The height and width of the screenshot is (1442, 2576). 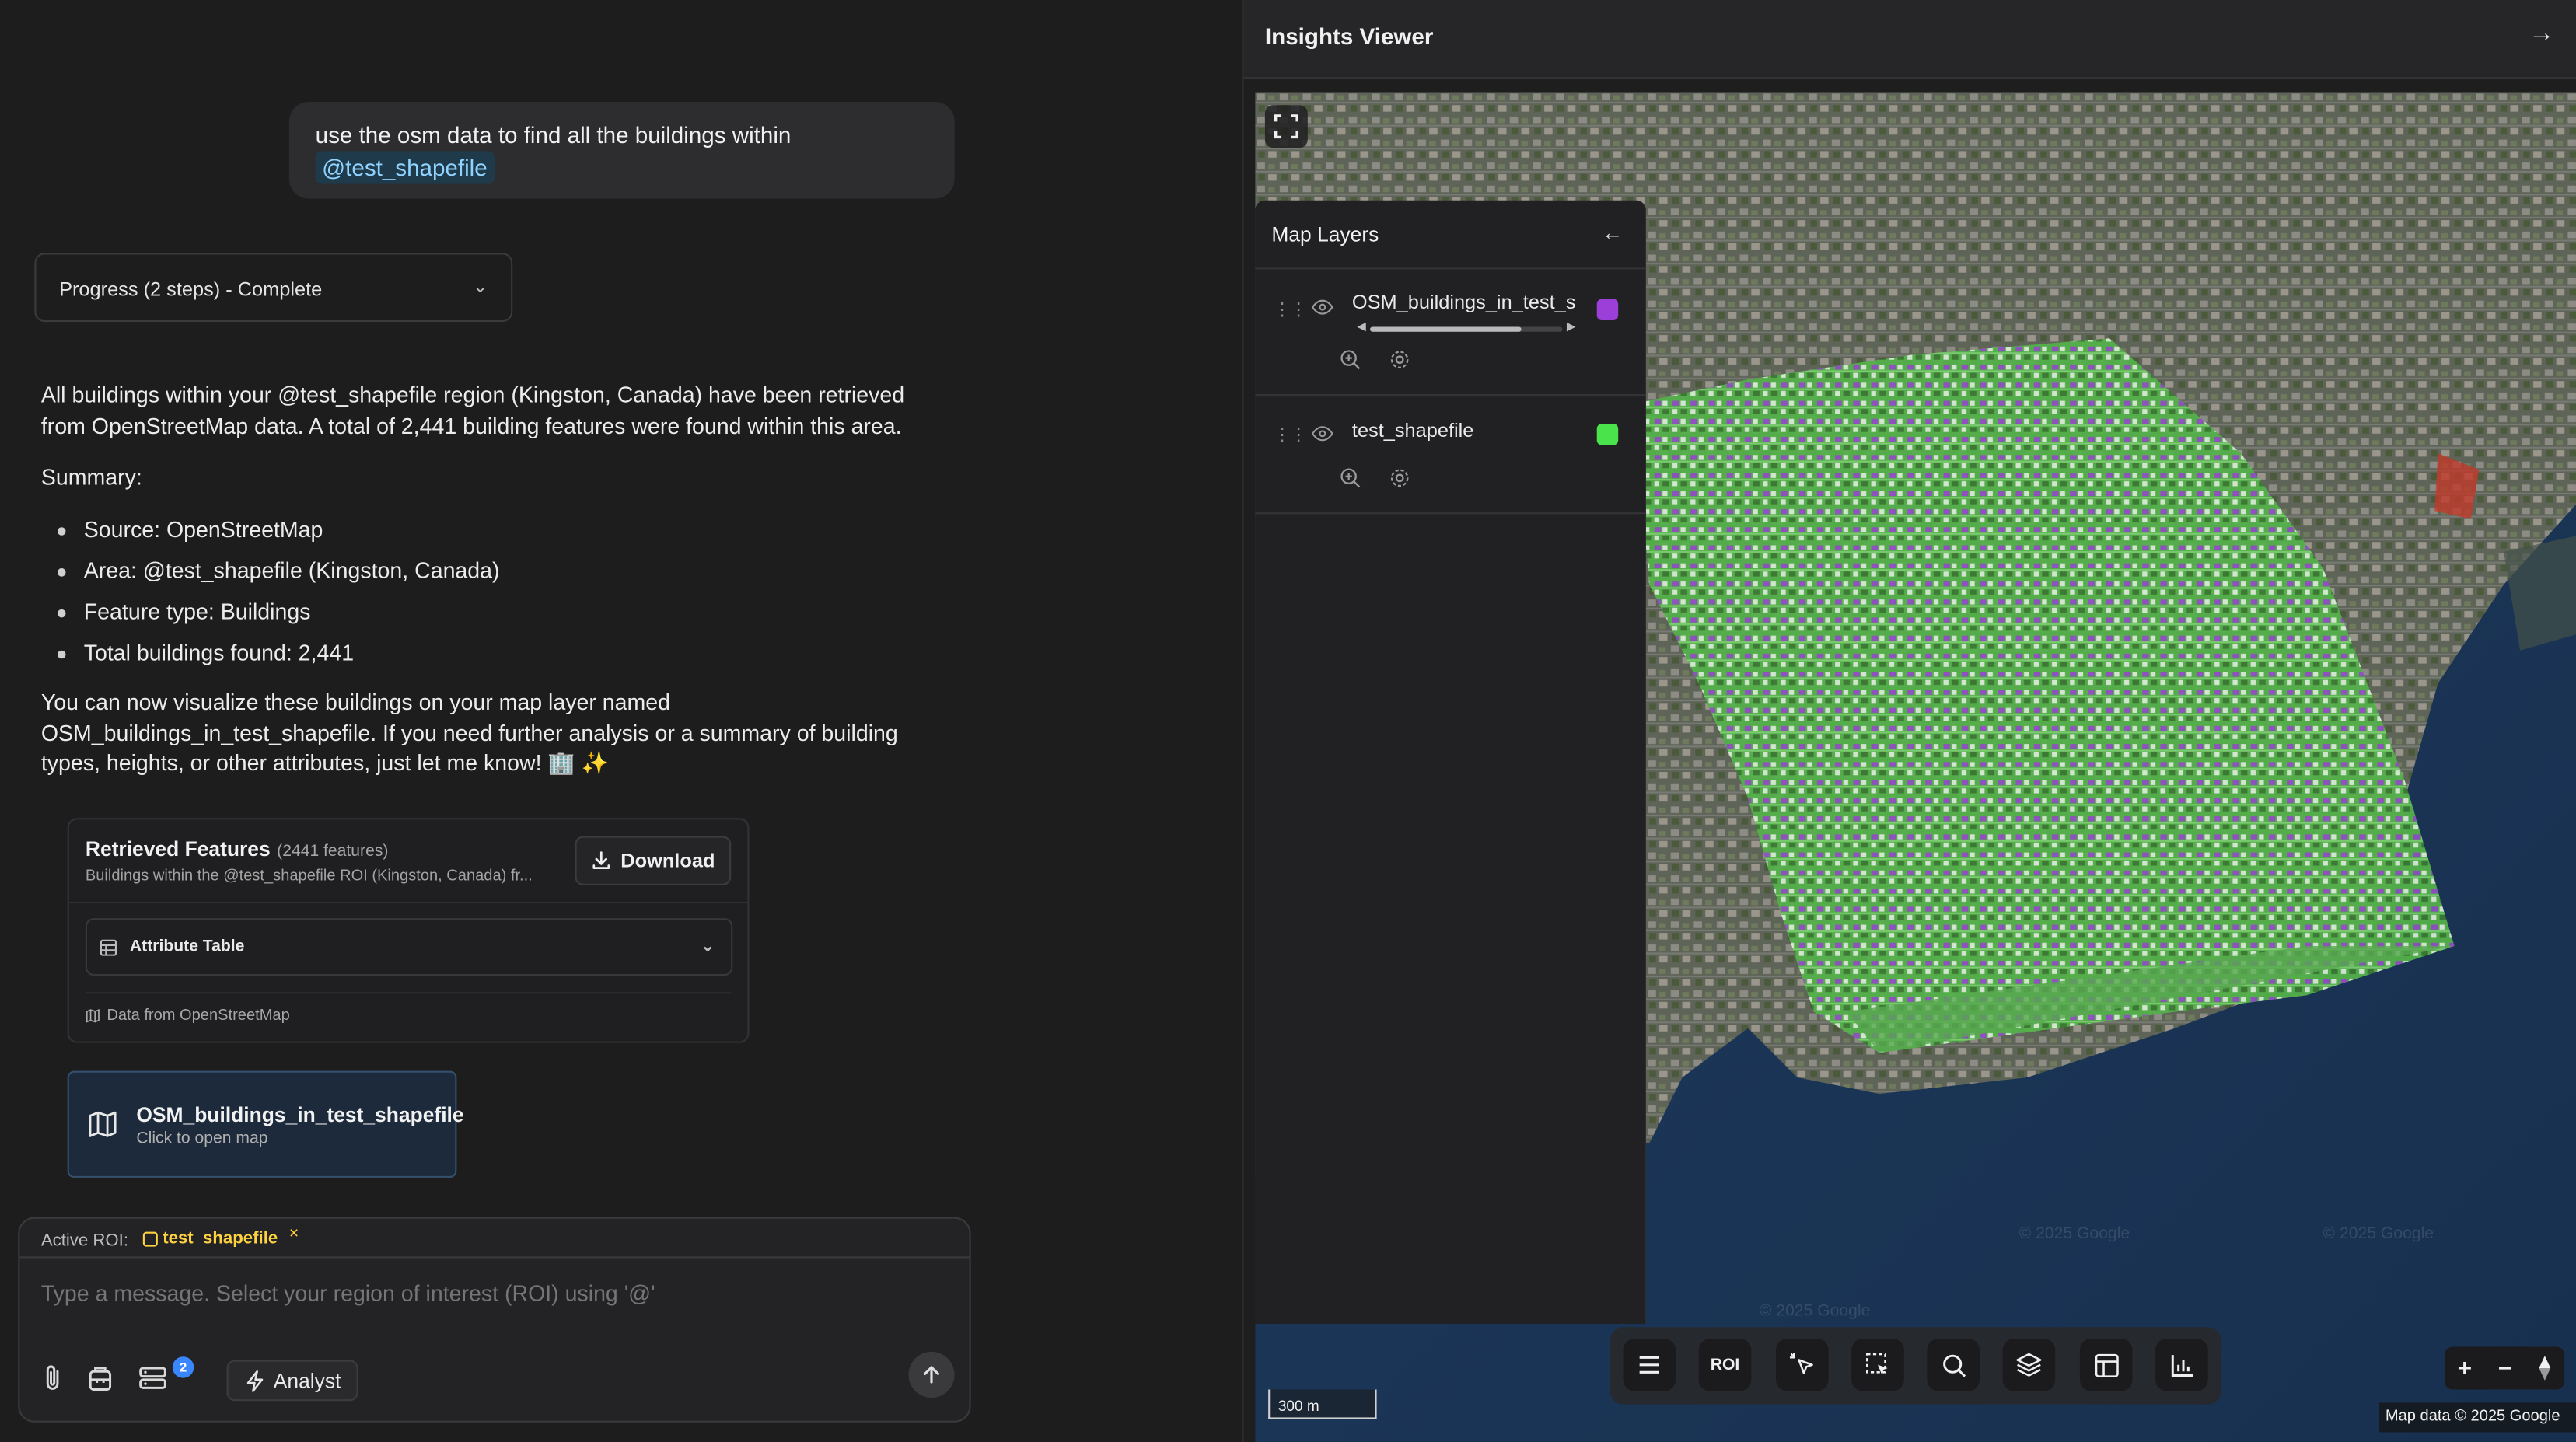 I want to click on pointer-icon, so click(x=1801, y=1364).